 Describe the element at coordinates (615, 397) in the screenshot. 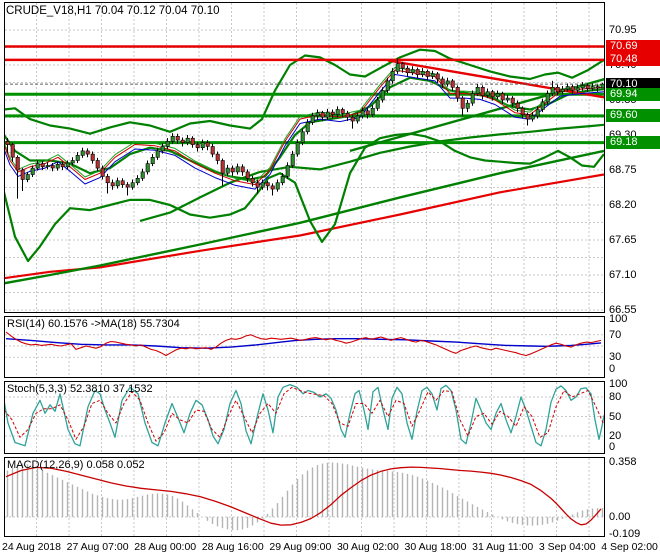

I see `stoch-tick: 80` at that location.